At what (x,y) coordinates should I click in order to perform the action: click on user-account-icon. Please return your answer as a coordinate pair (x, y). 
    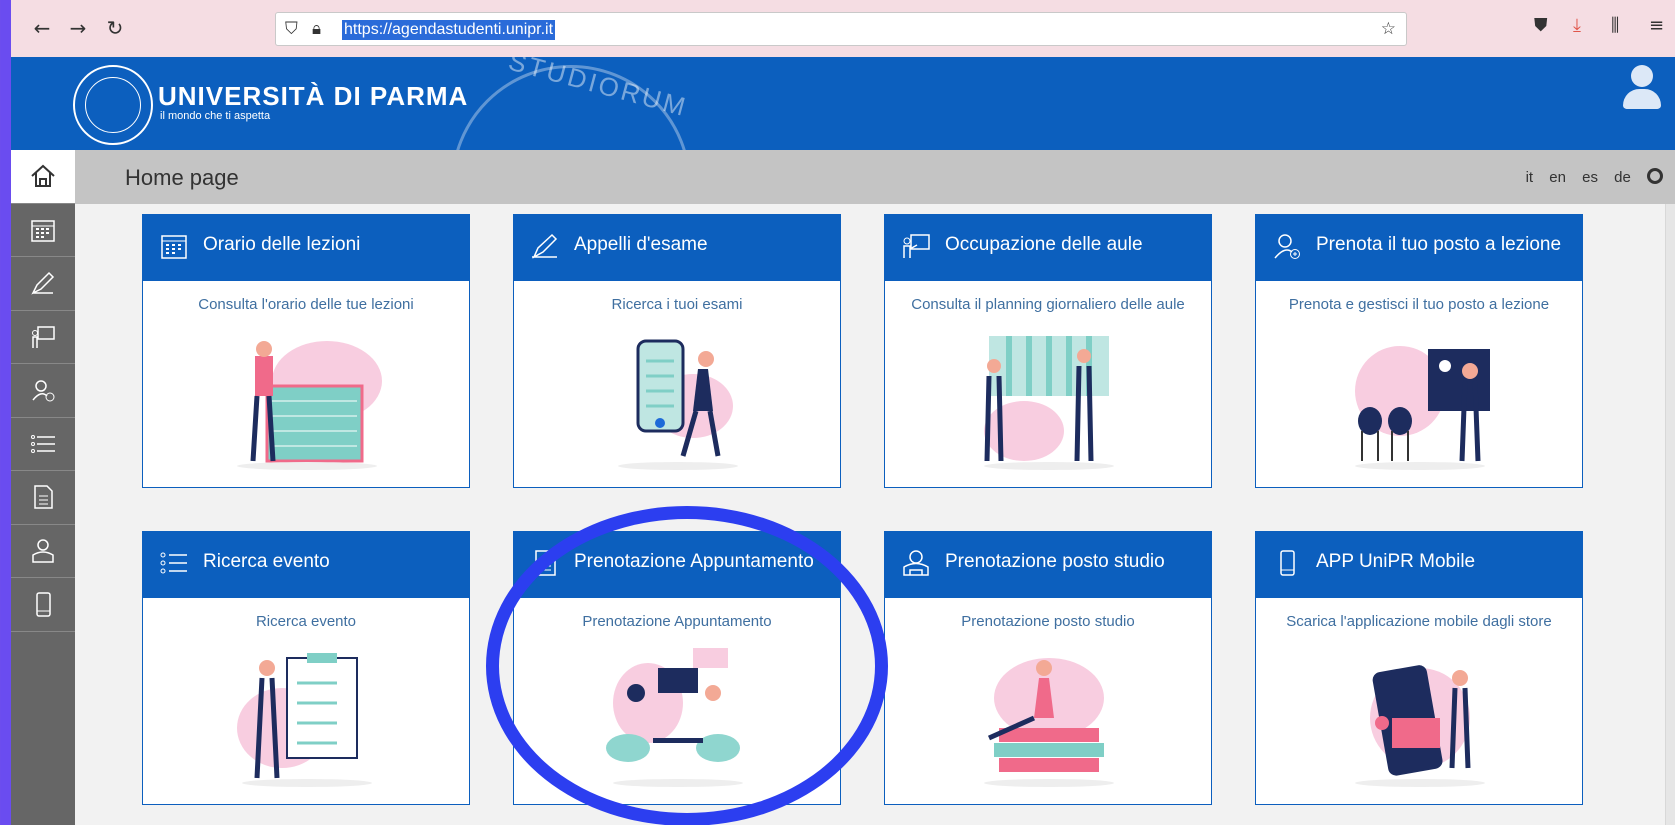
    Looking at the image, I should click on (1641, 87).